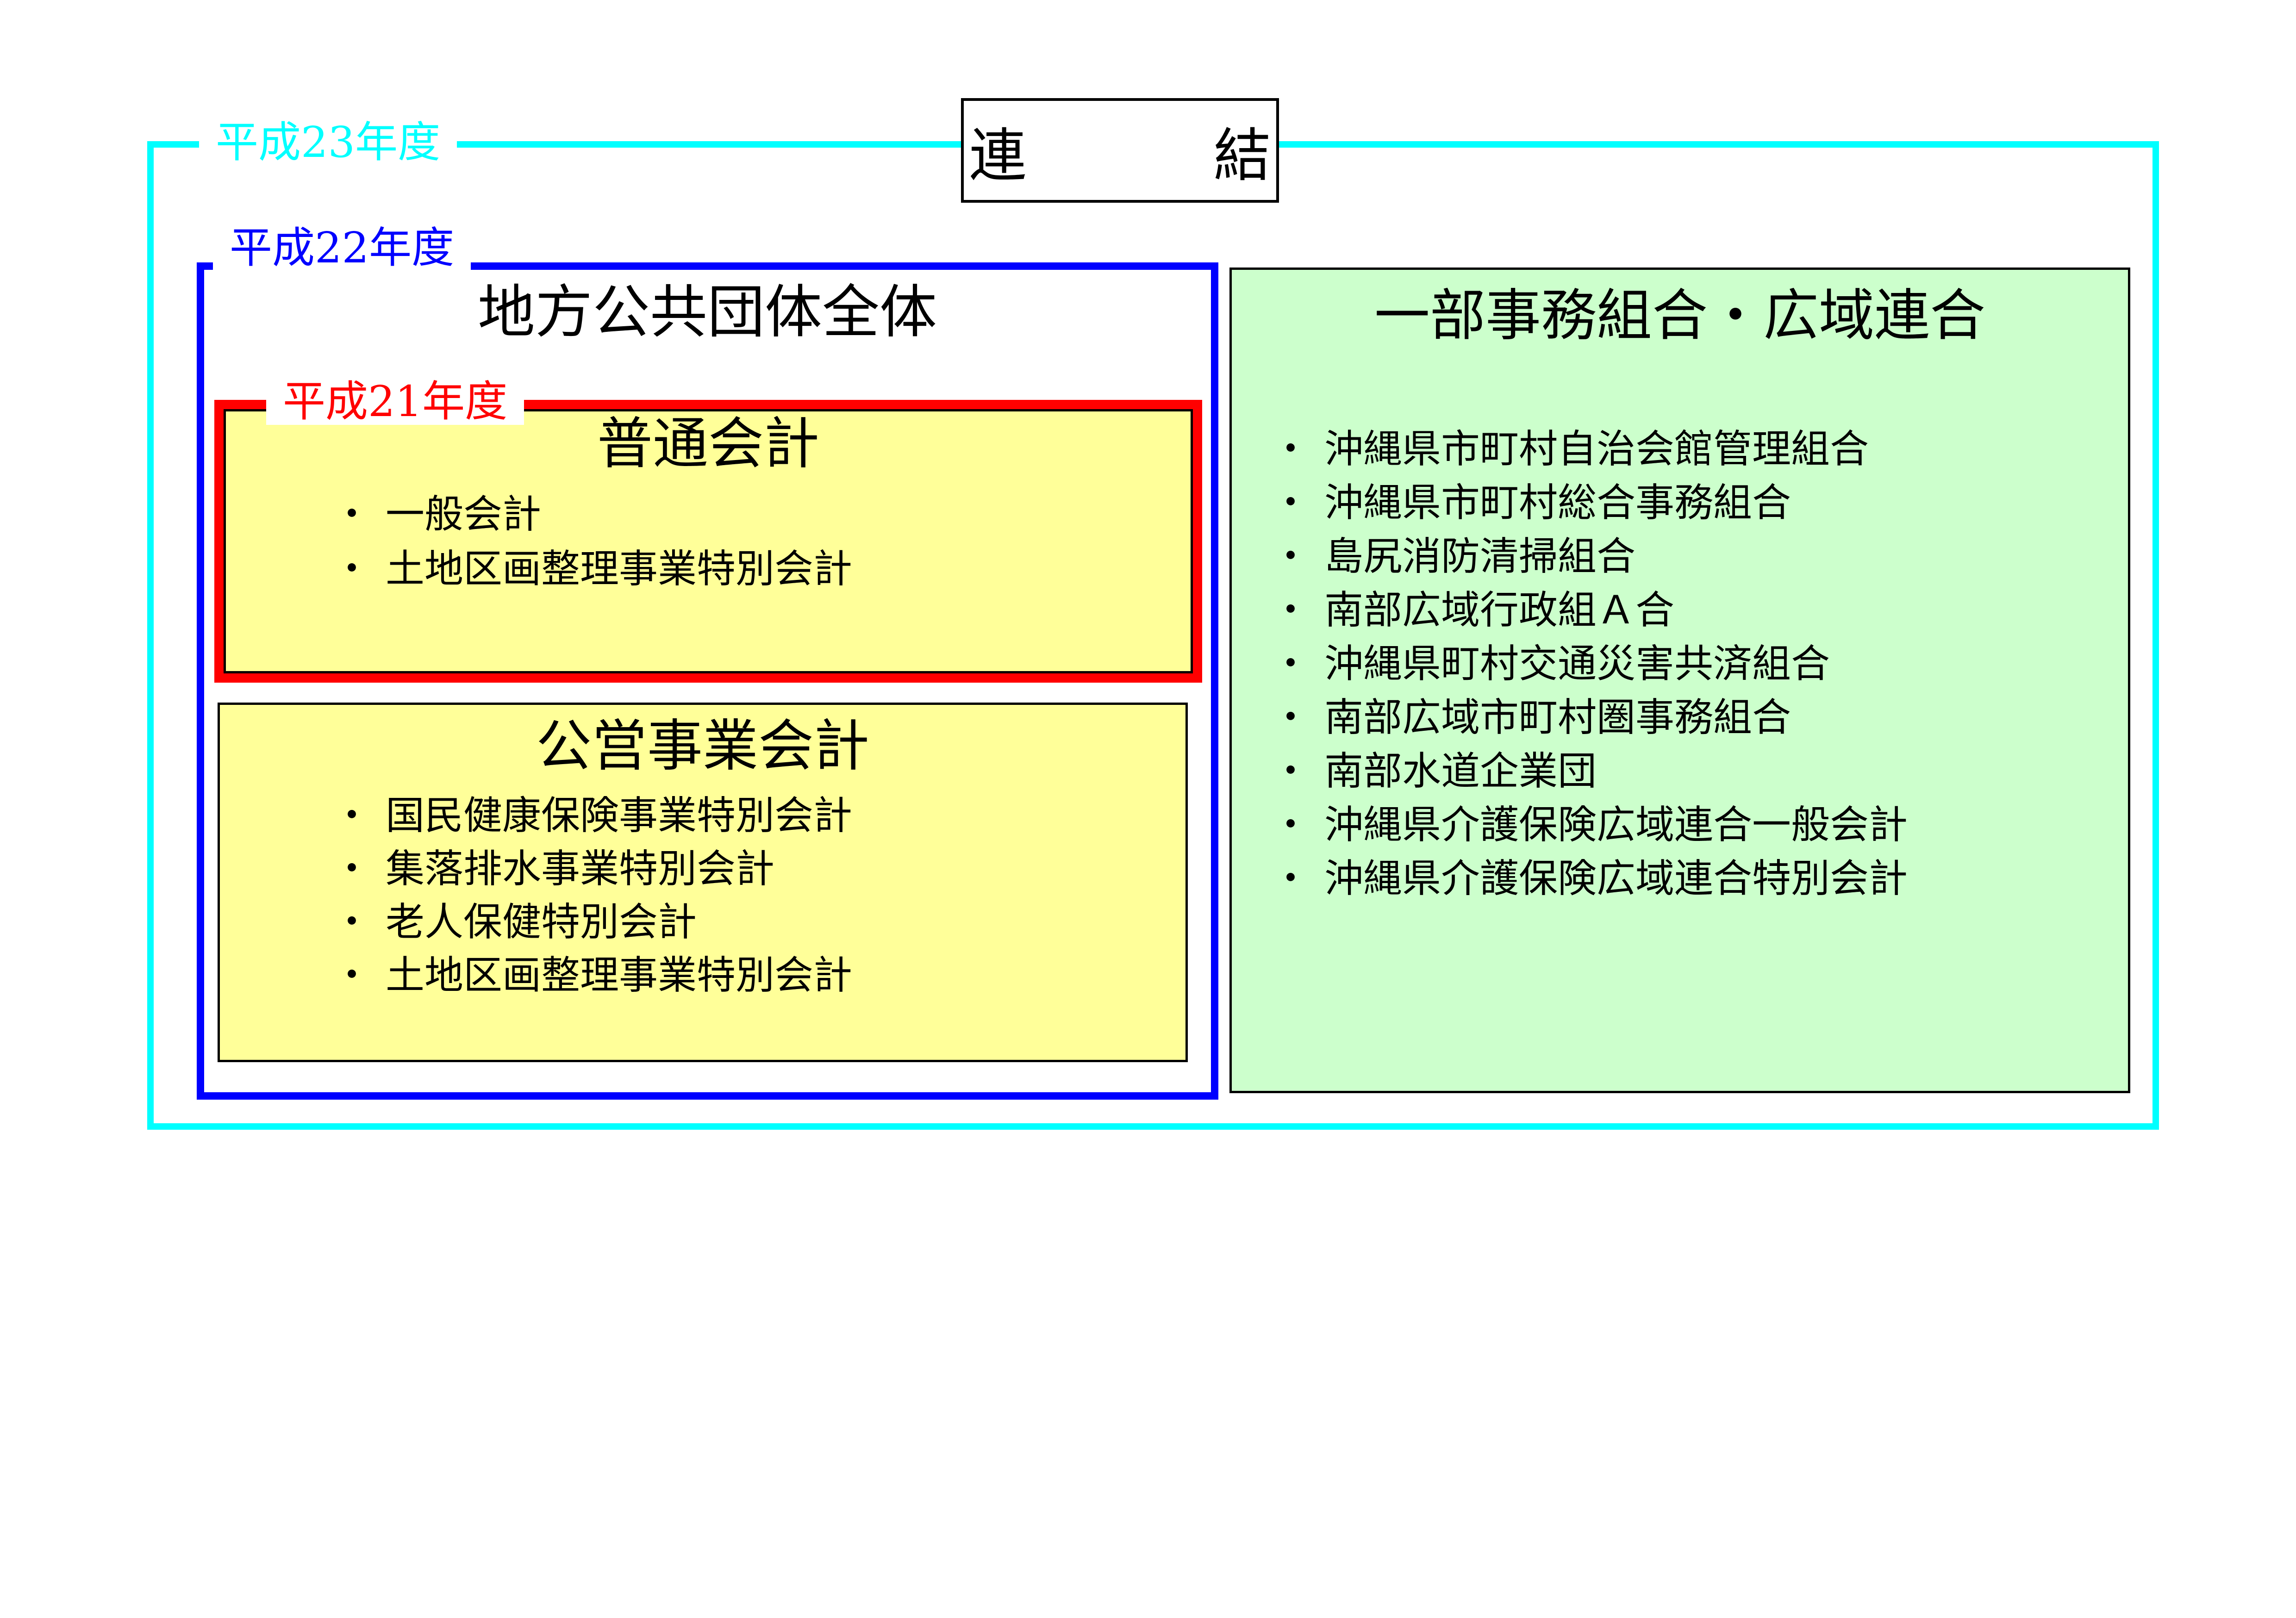  What do you see at coordinates (619, 815) in the screenshot?
I see `item-label: 国民健康保険事業特別会計` at bounding box center [619, 815].